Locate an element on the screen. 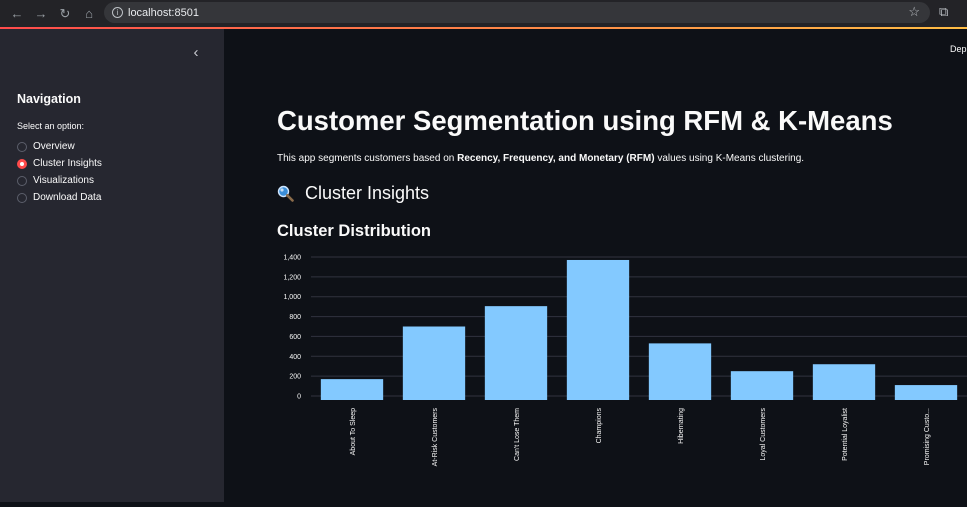 The height and width of the screenshot is (507, 967). radio-label: Visualizations is located at coordinates (63, 180).